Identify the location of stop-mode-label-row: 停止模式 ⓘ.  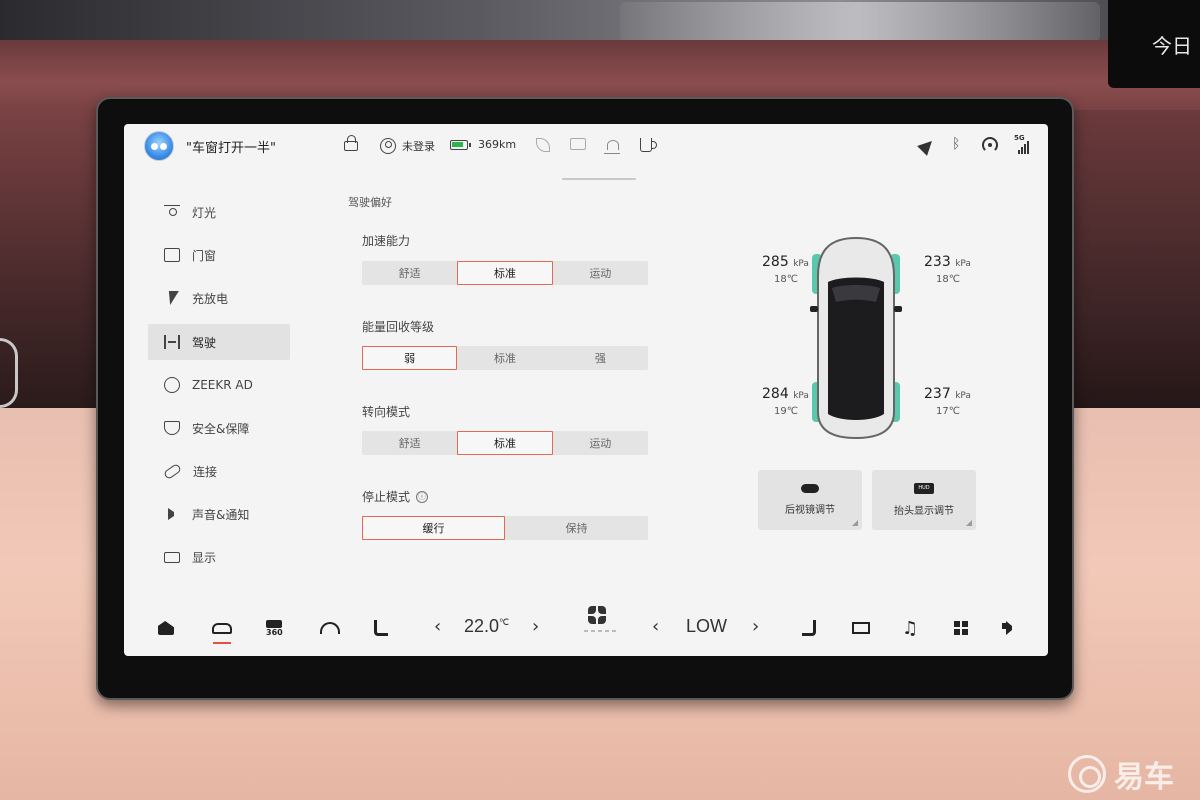
(395, 496).